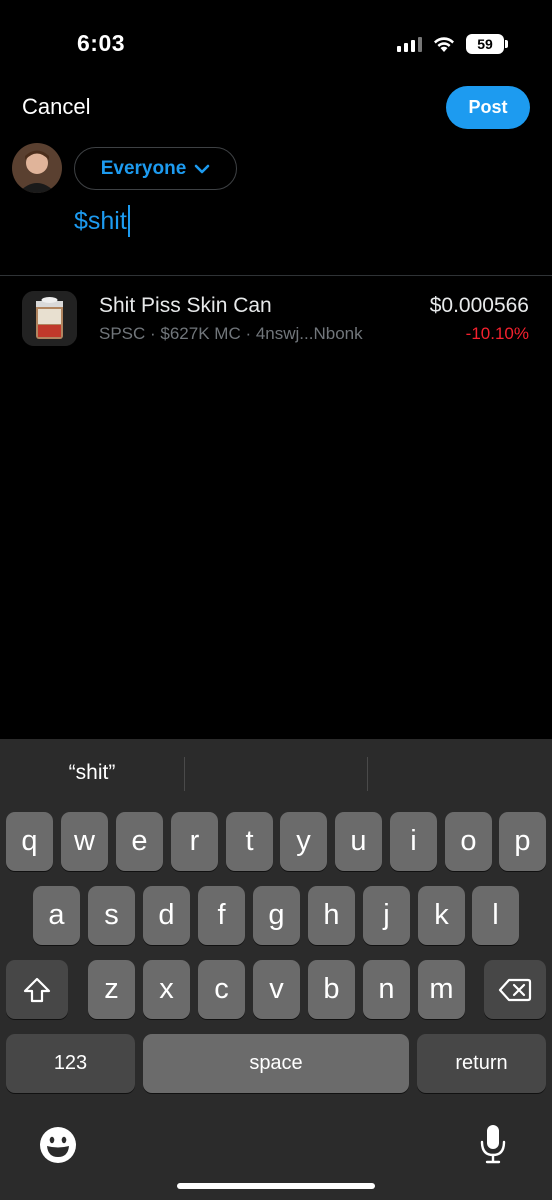  I want to click on key-e: e, so click(139, 841).